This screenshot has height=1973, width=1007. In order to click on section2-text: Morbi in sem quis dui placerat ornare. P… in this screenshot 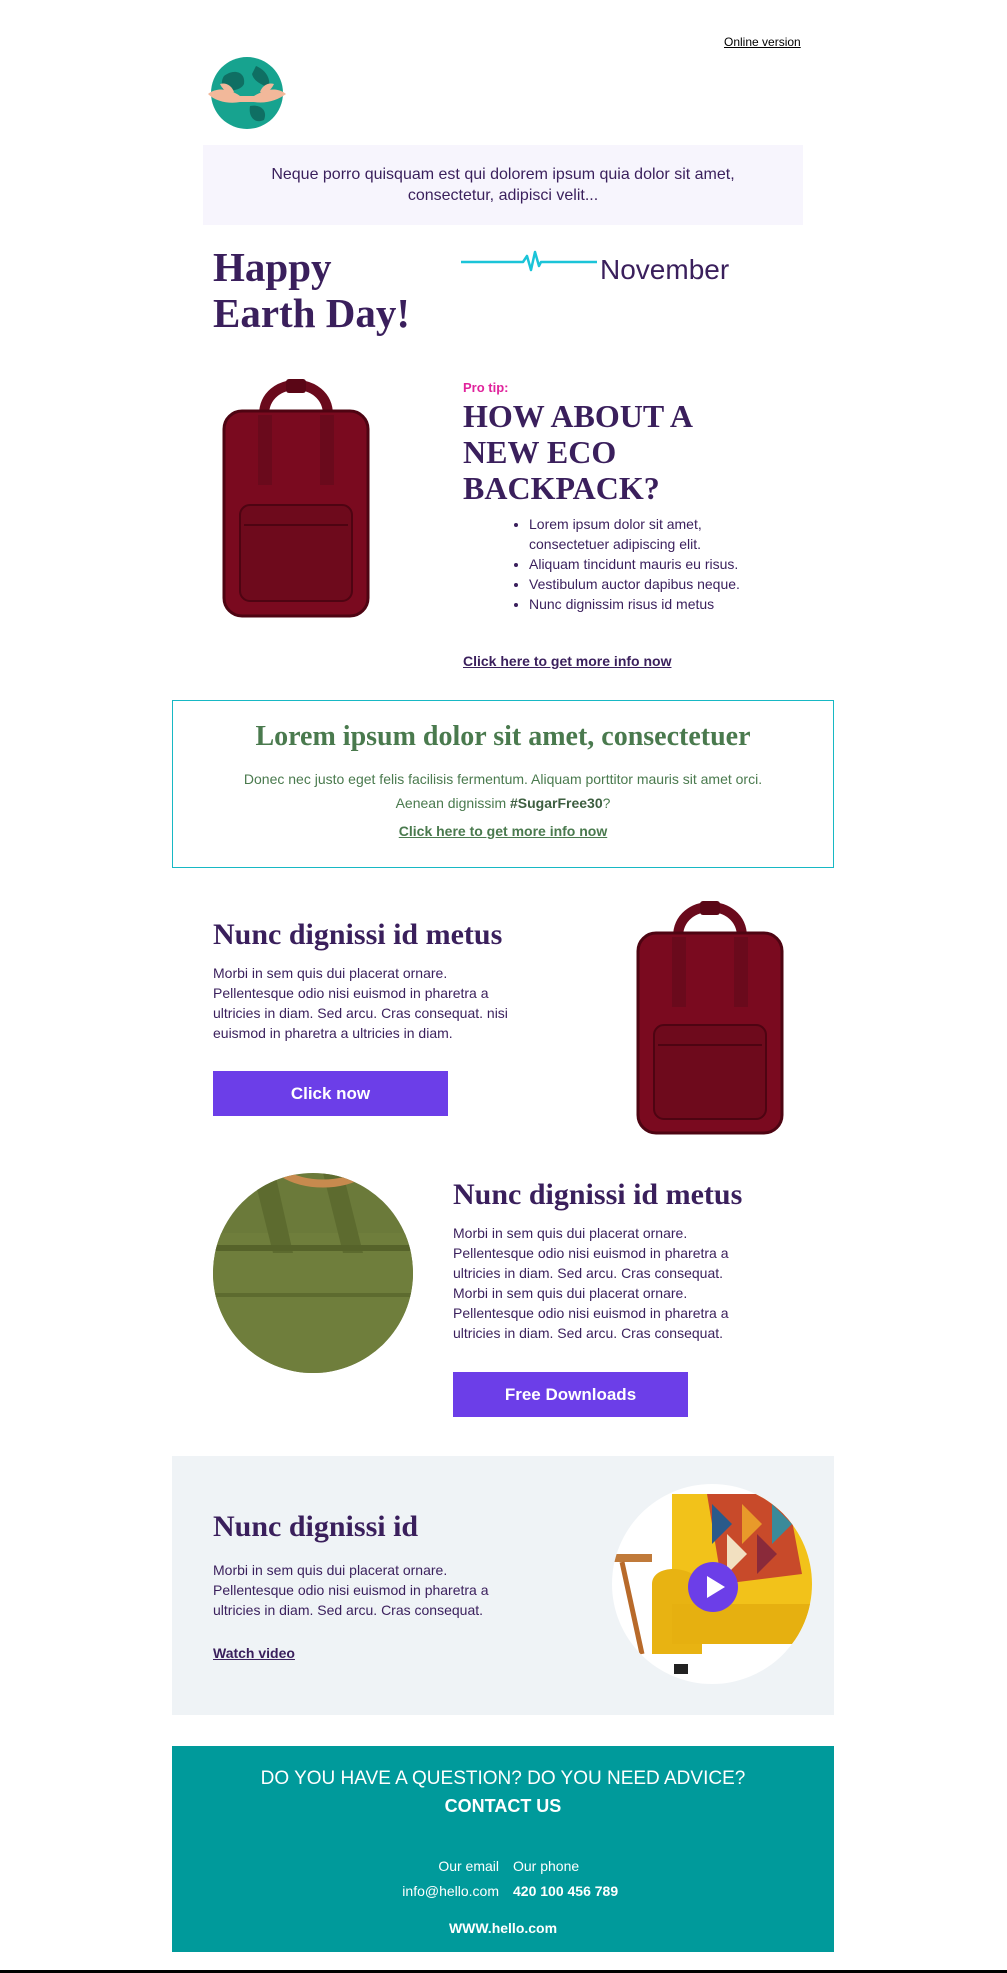, I will do `click(591, 1283)`.